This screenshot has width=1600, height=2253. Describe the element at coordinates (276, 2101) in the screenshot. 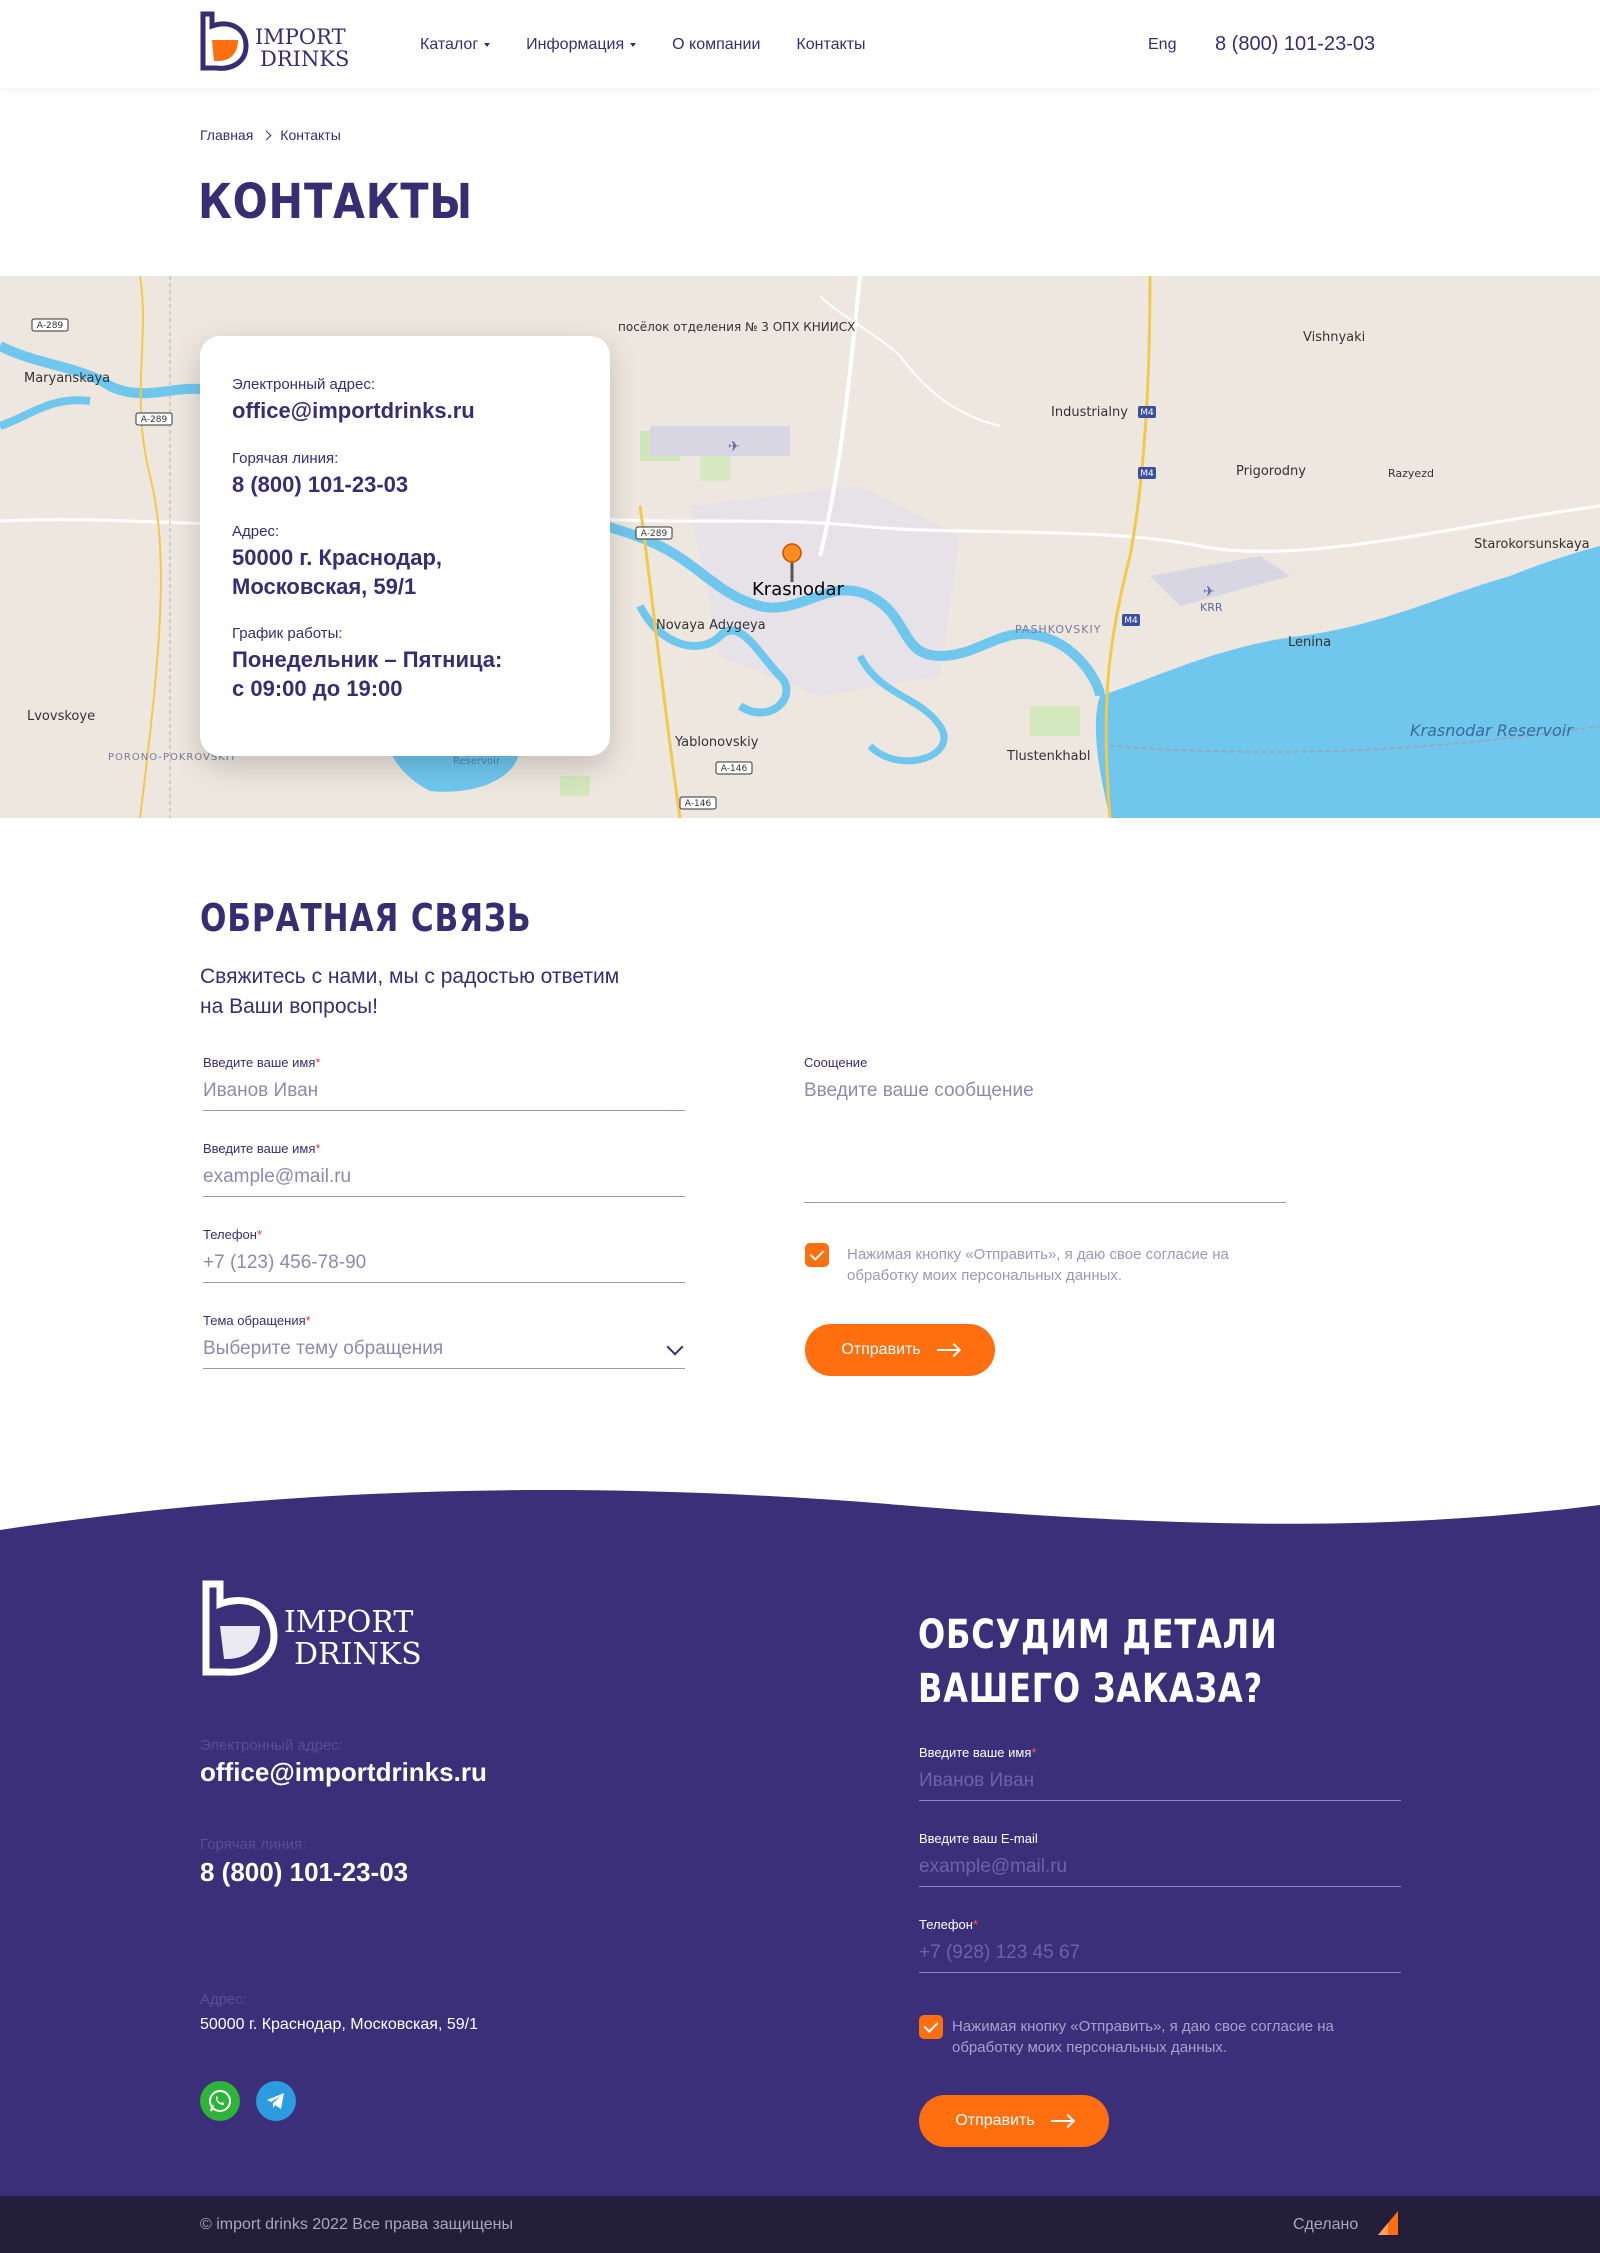

I see `telegram-icon` at that location.